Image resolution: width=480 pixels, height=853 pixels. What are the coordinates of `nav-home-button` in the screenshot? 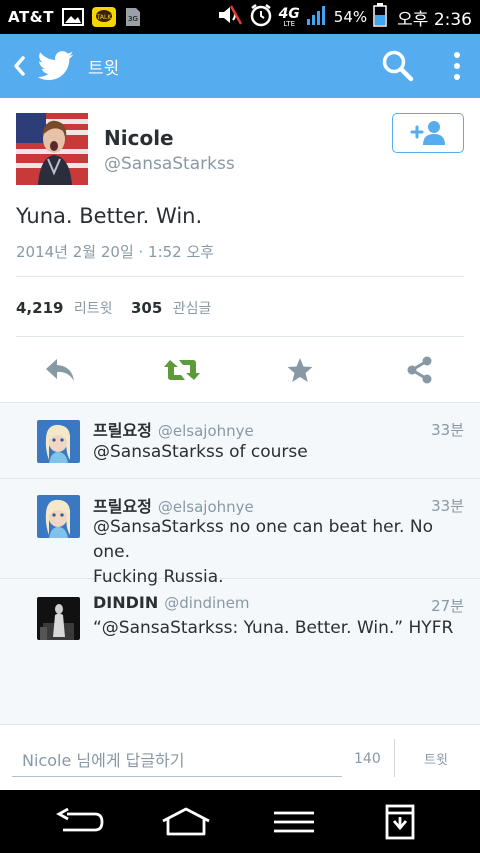 It's located at (186, 822).